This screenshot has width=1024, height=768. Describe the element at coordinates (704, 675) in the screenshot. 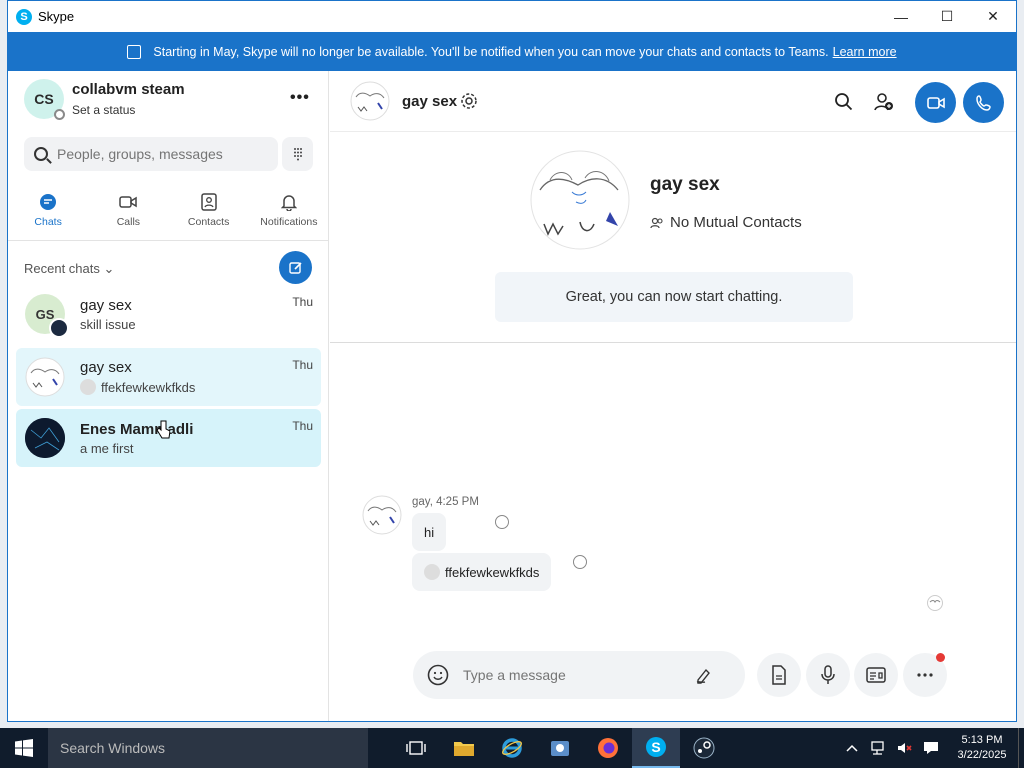

I see `format-text-icon` at that location.